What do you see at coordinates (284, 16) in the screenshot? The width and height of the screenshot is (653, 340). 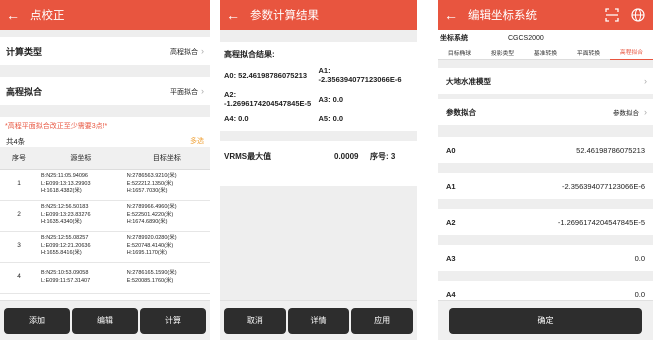 I see `page-title: 参数计算结果` at bounding box center [284, 16].